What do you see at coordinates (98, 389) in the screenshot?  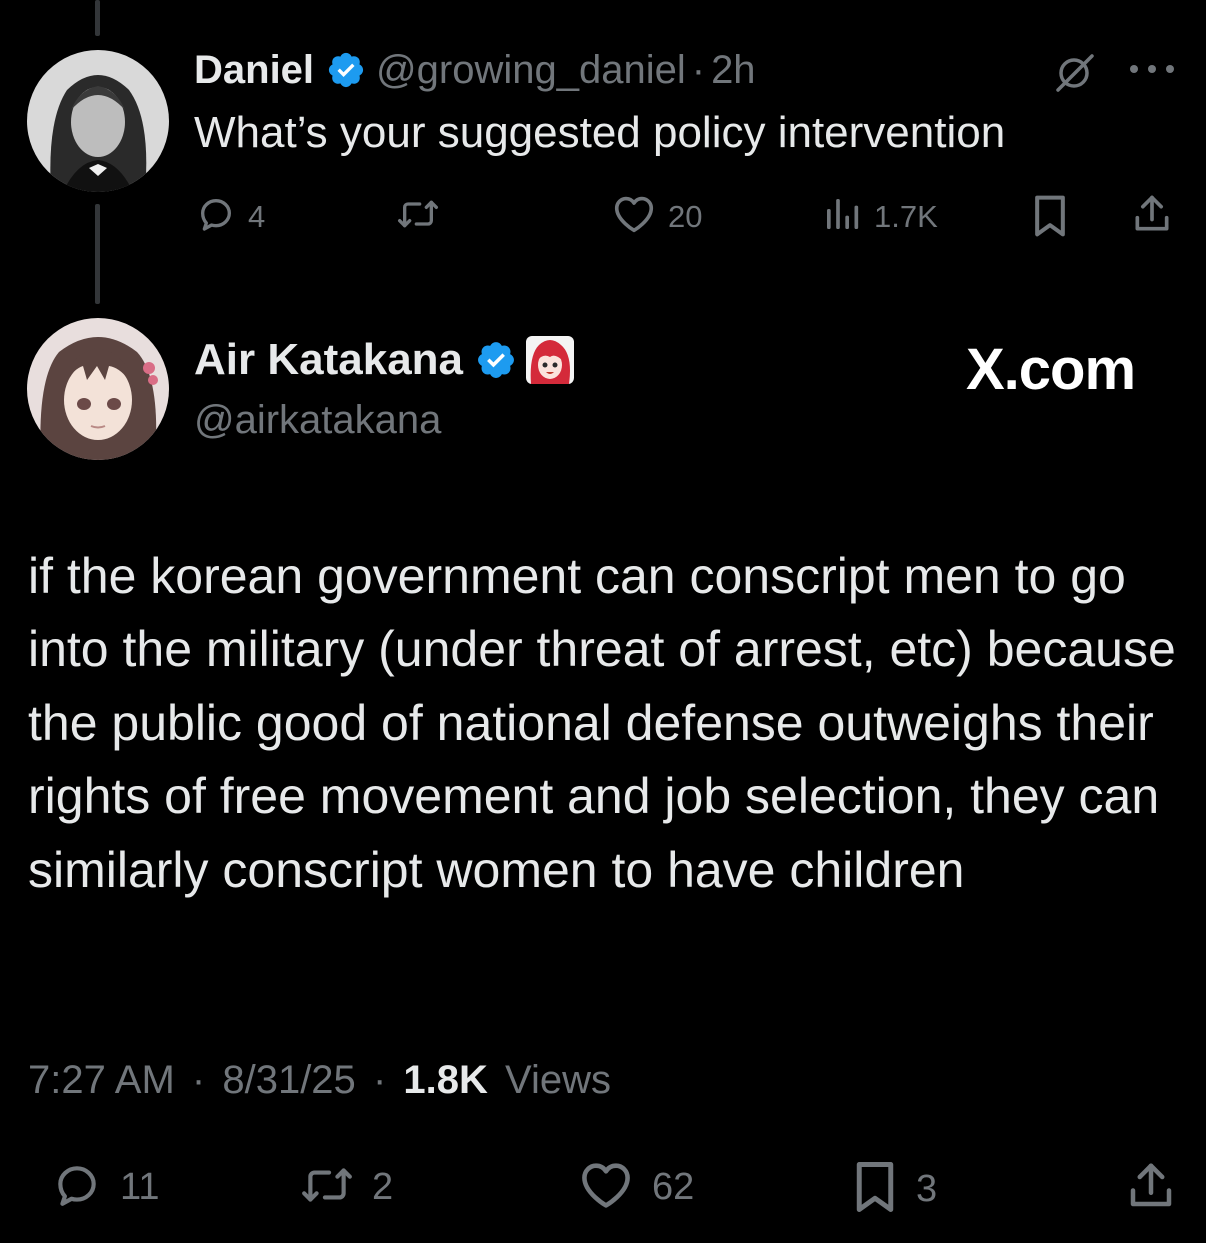 I see `main-avatar` at bounding box center [98, 389].